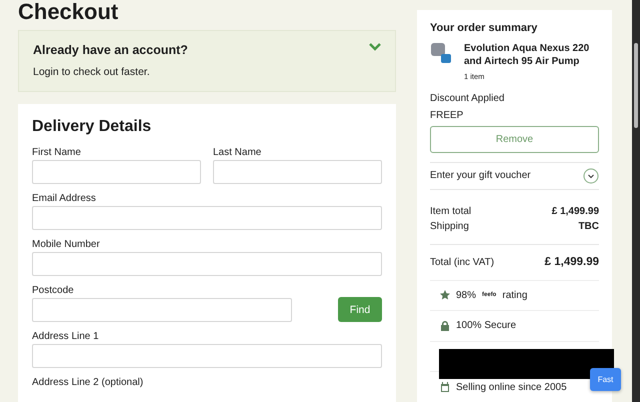 This screenshot has width=640, height=402. I want to click on find-button: Find, so click(360, 309).